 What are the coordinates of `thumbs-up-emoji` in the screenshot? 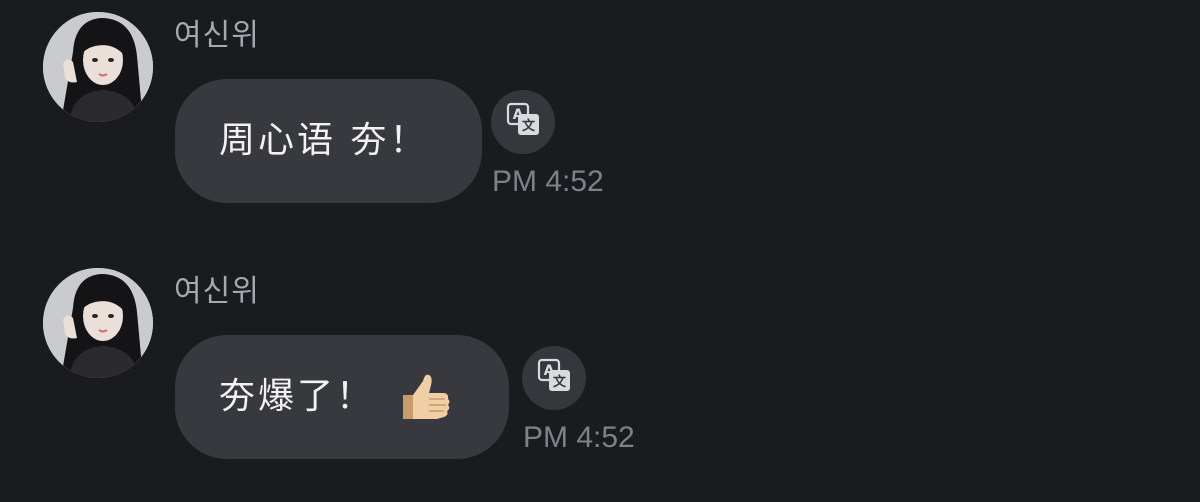 It's located at (425, 397).